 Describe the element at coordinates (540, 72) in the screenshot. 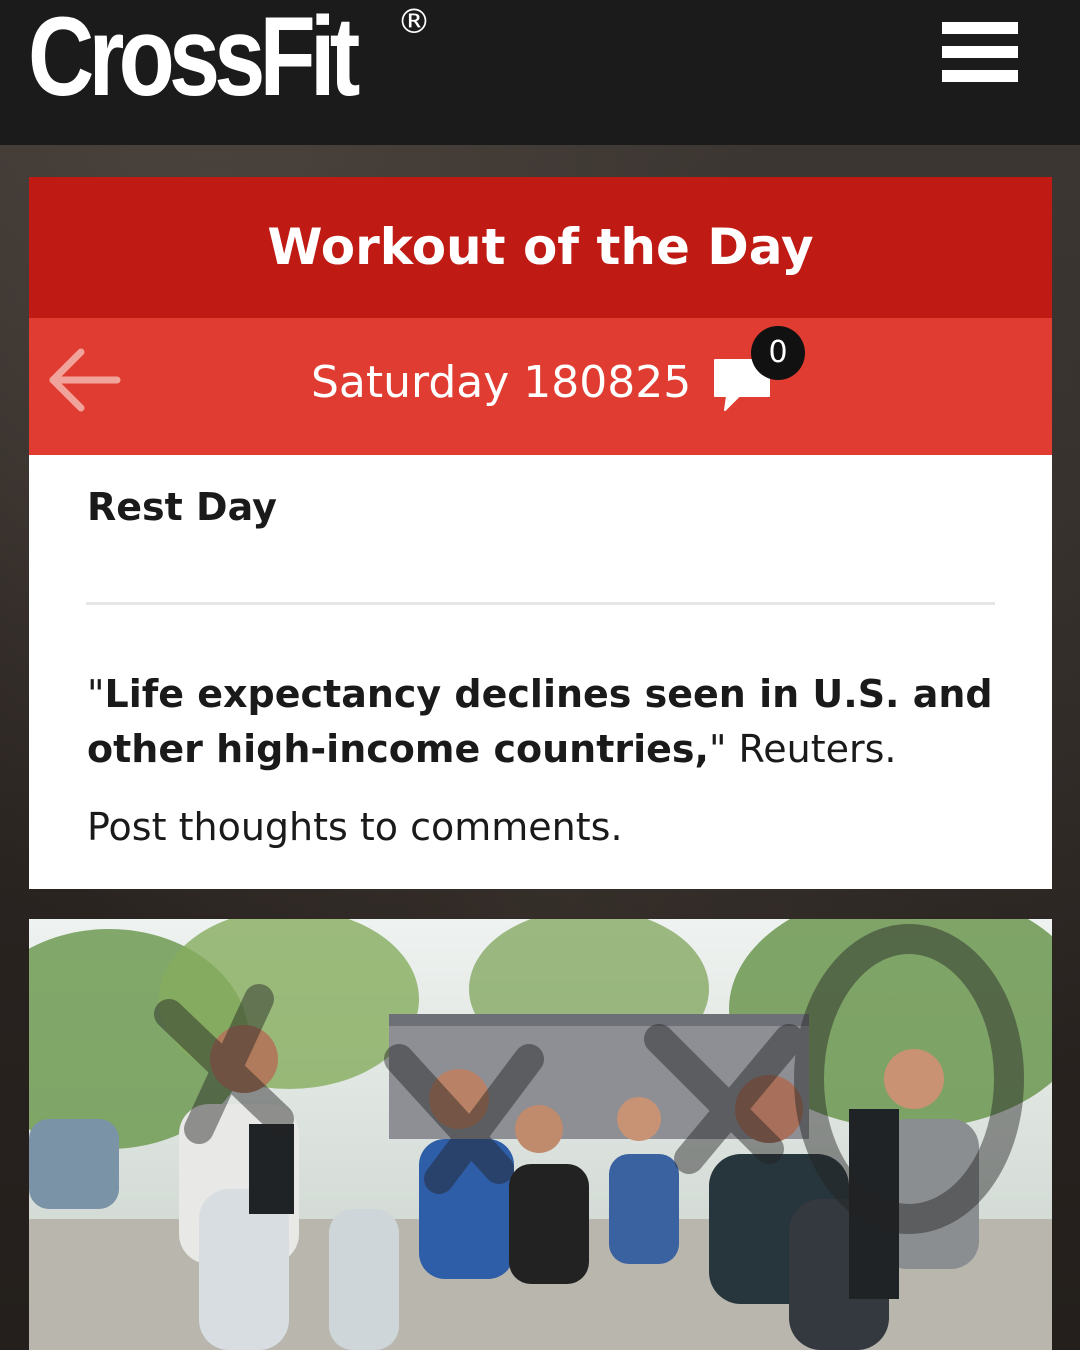

I see `top-navigation-bar: CrossFit ®` at that location.